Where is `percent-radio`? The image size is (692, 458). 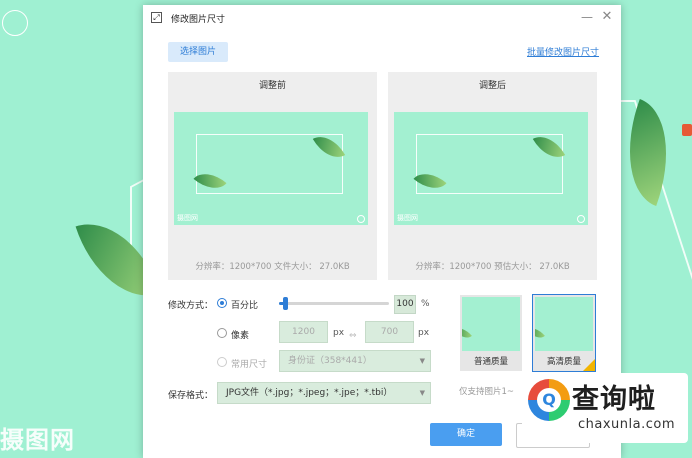 percent-radio is located at coordinates (222, 303).